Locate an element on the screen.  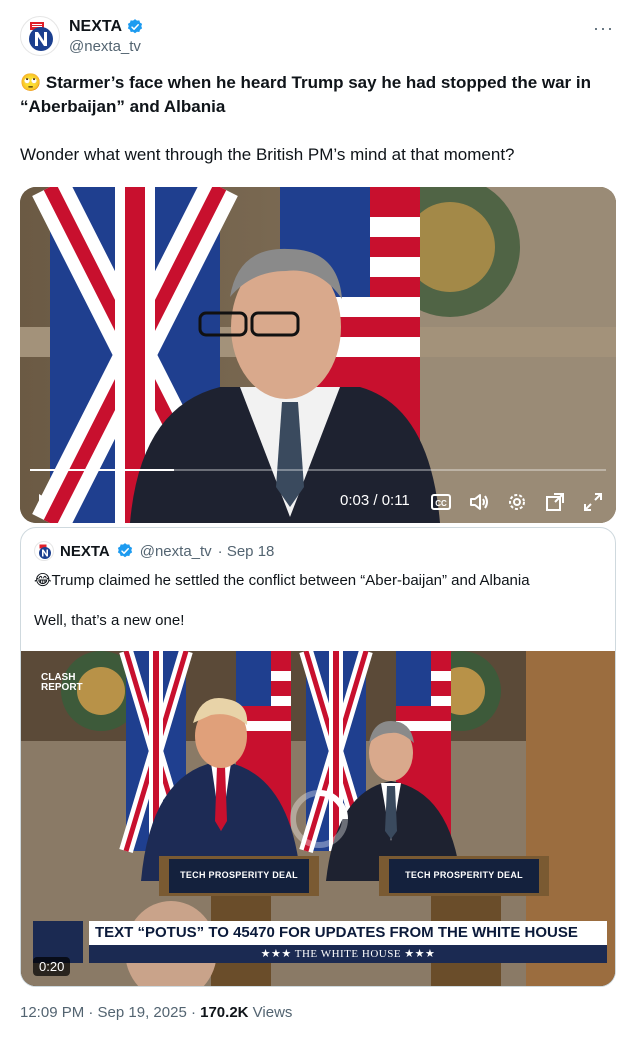
tweet-header: NEXTA @nexta_tv ··· is located at coordinates (320, 39).